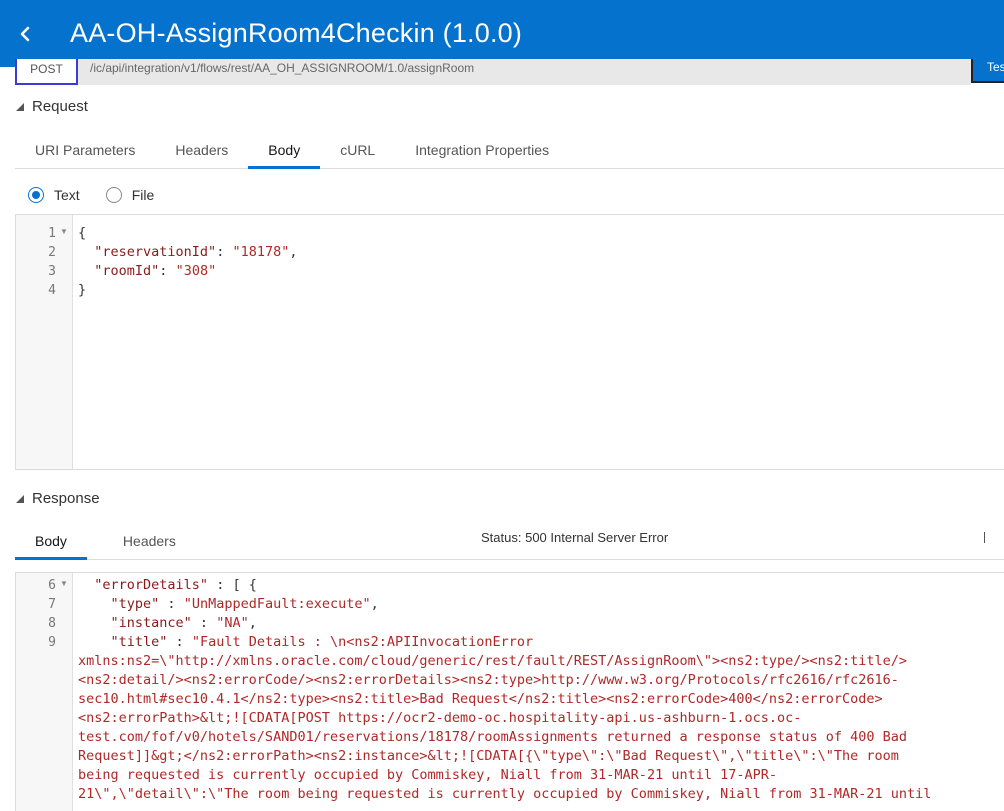 The image size is (1004, 811). What do you see at coordinates (143, 195) in the screenshot?
I see `file-radio-label: File` at bounding box center [143, 195].